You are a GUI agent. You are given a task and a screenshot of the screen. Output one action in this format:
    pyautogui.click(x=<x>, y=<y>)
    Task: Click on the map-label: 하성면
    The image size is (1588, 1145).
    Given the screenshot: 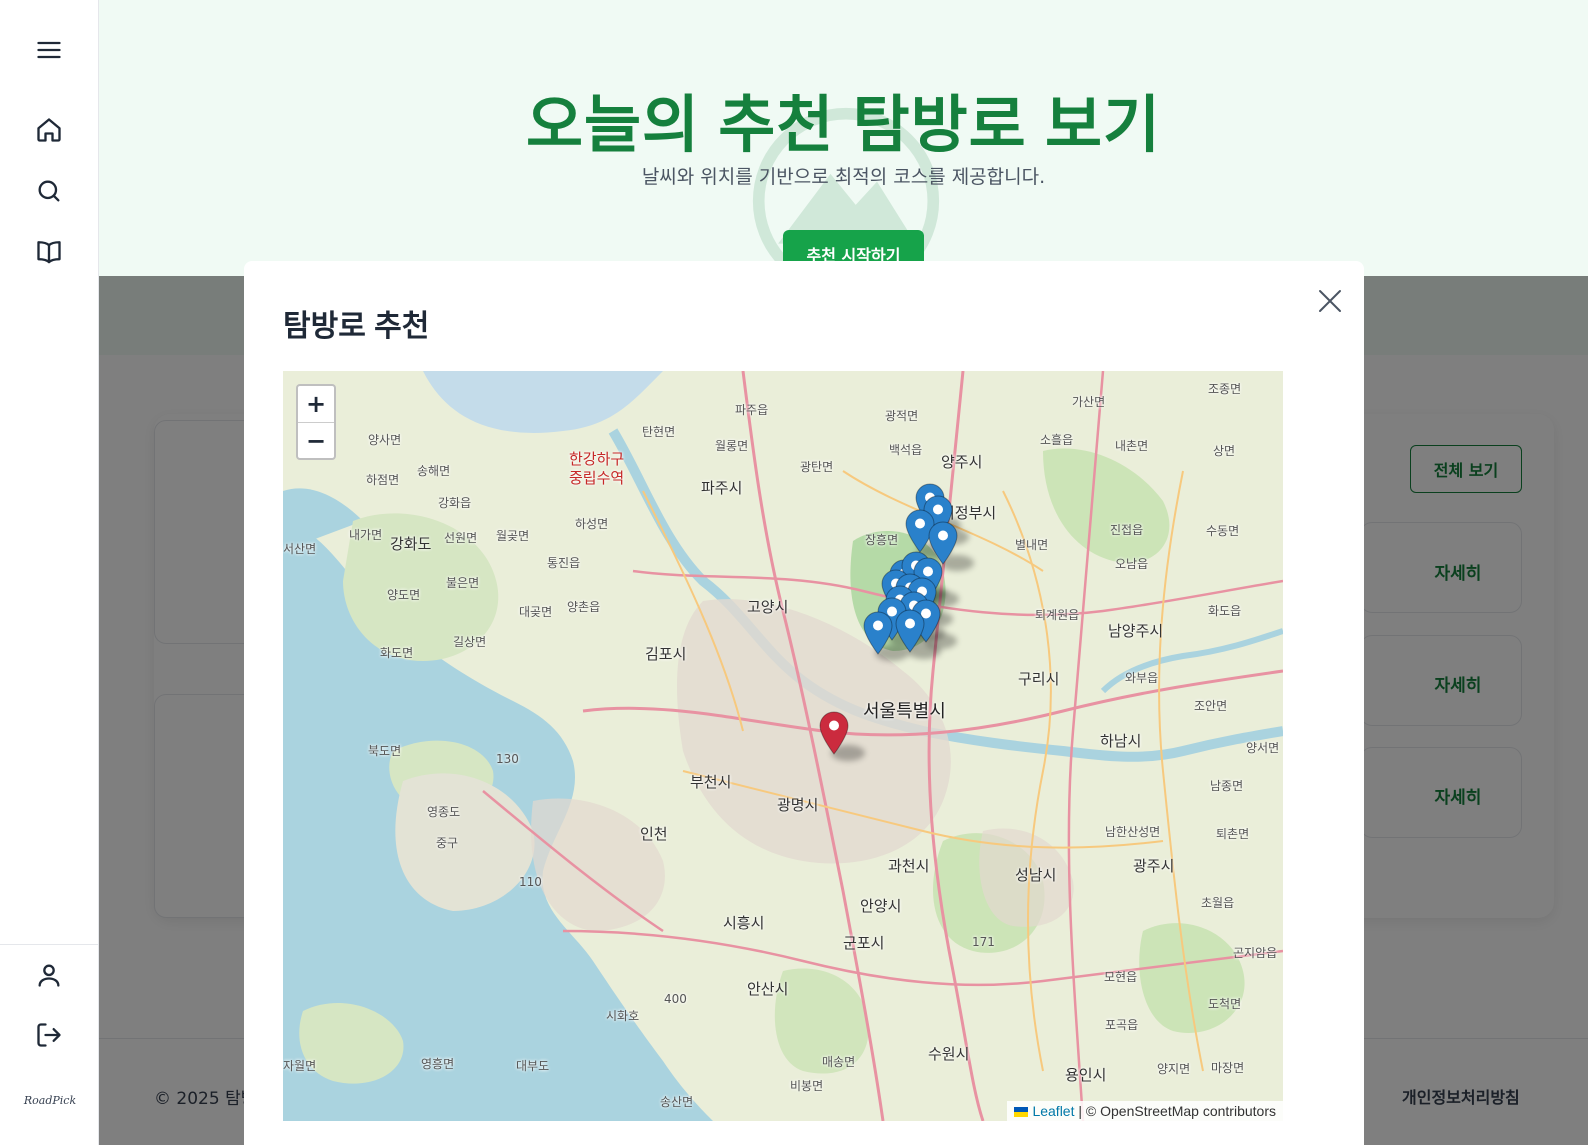 What is the action you would take?
    pyautogui.click(x=592, y=524)
    